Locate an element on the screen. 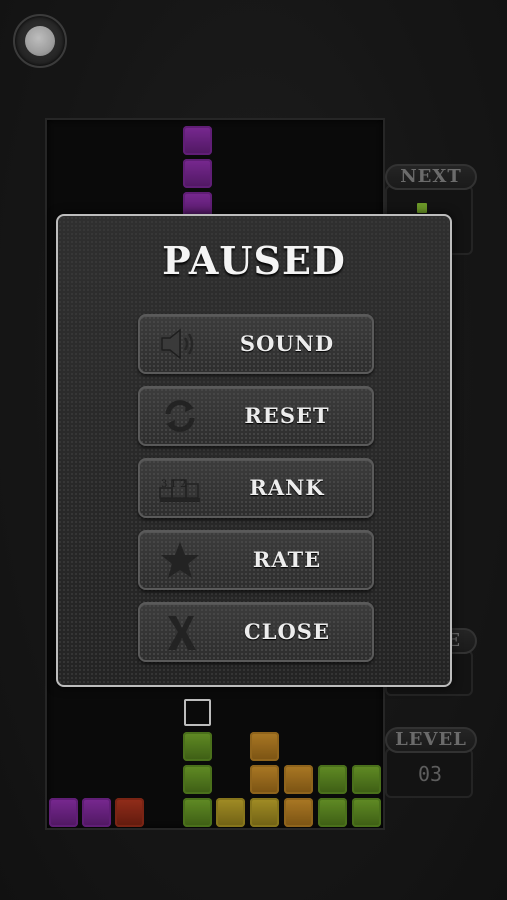  close-button-label: CLOSE is located at coordinates (287, 631).